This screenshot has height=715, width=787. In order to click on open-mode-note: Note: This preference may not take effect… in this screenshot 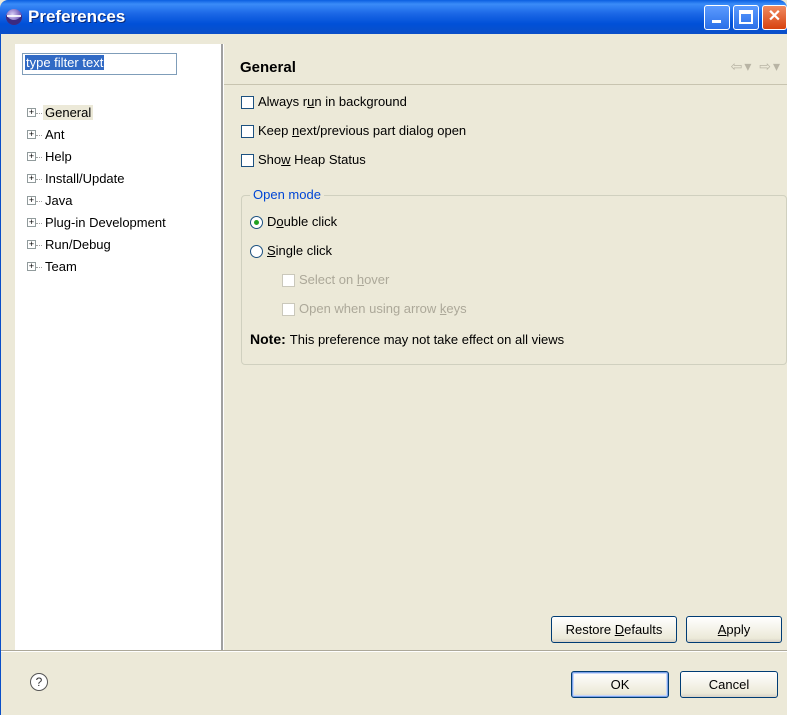, I will do `click(407, 339)`.